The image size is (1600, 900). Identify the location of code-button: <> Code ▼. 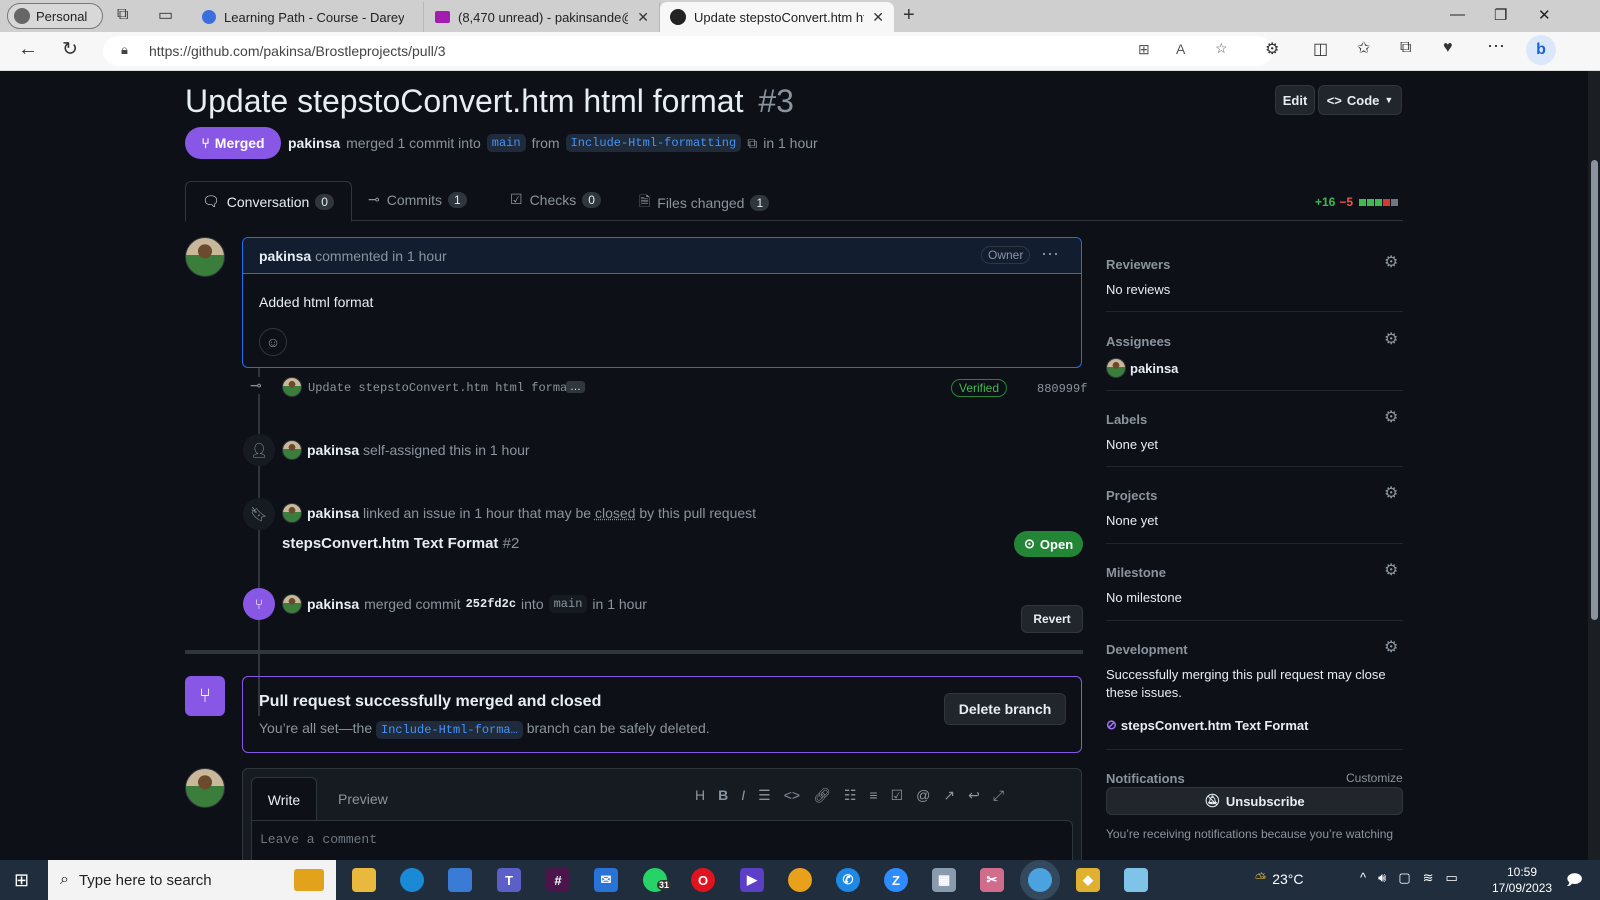
(1360, 100).